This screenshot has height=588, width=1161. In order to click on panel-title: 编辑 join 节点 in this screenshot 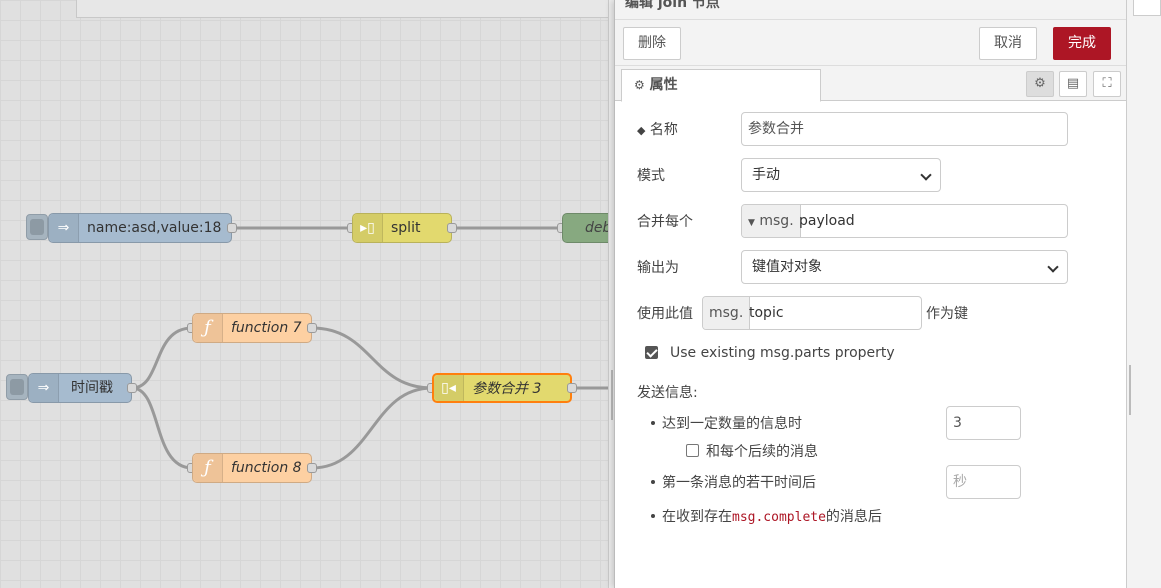, I will do `click(870, 10)`.